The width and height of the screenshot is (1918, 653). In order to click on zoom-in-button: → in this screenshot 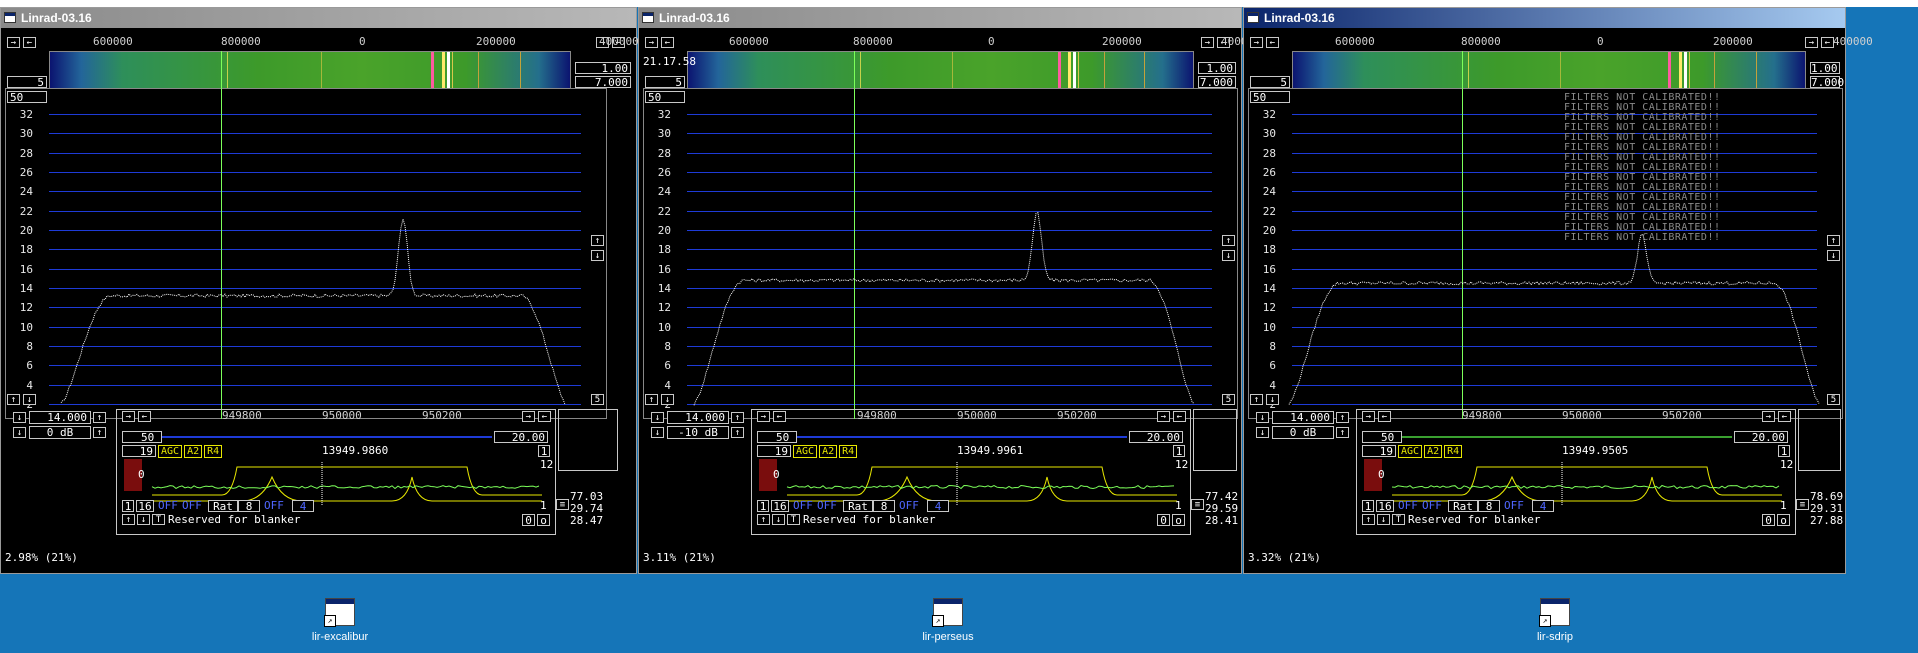, I will do `click(1811, 42)`.